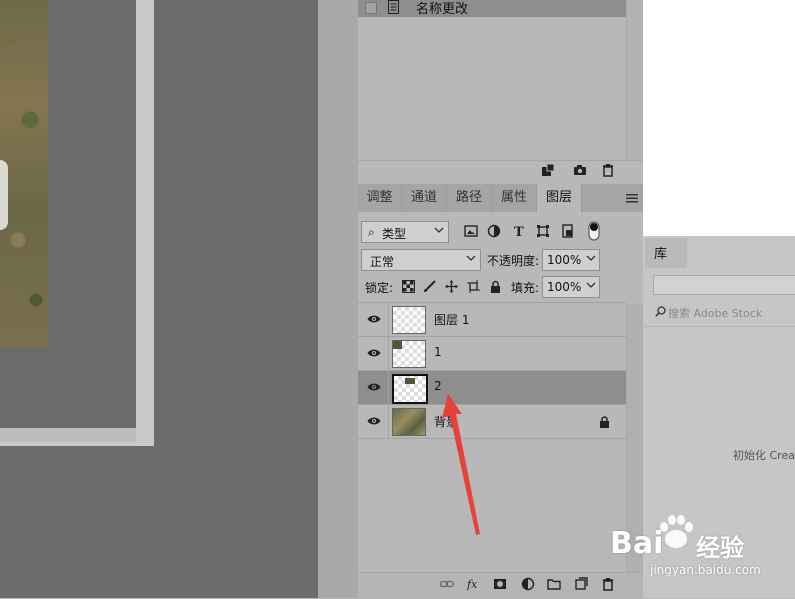  Describe the element at coordinates (451, 286) in the screenshot. I see `lock-position-move-icon` at that location.